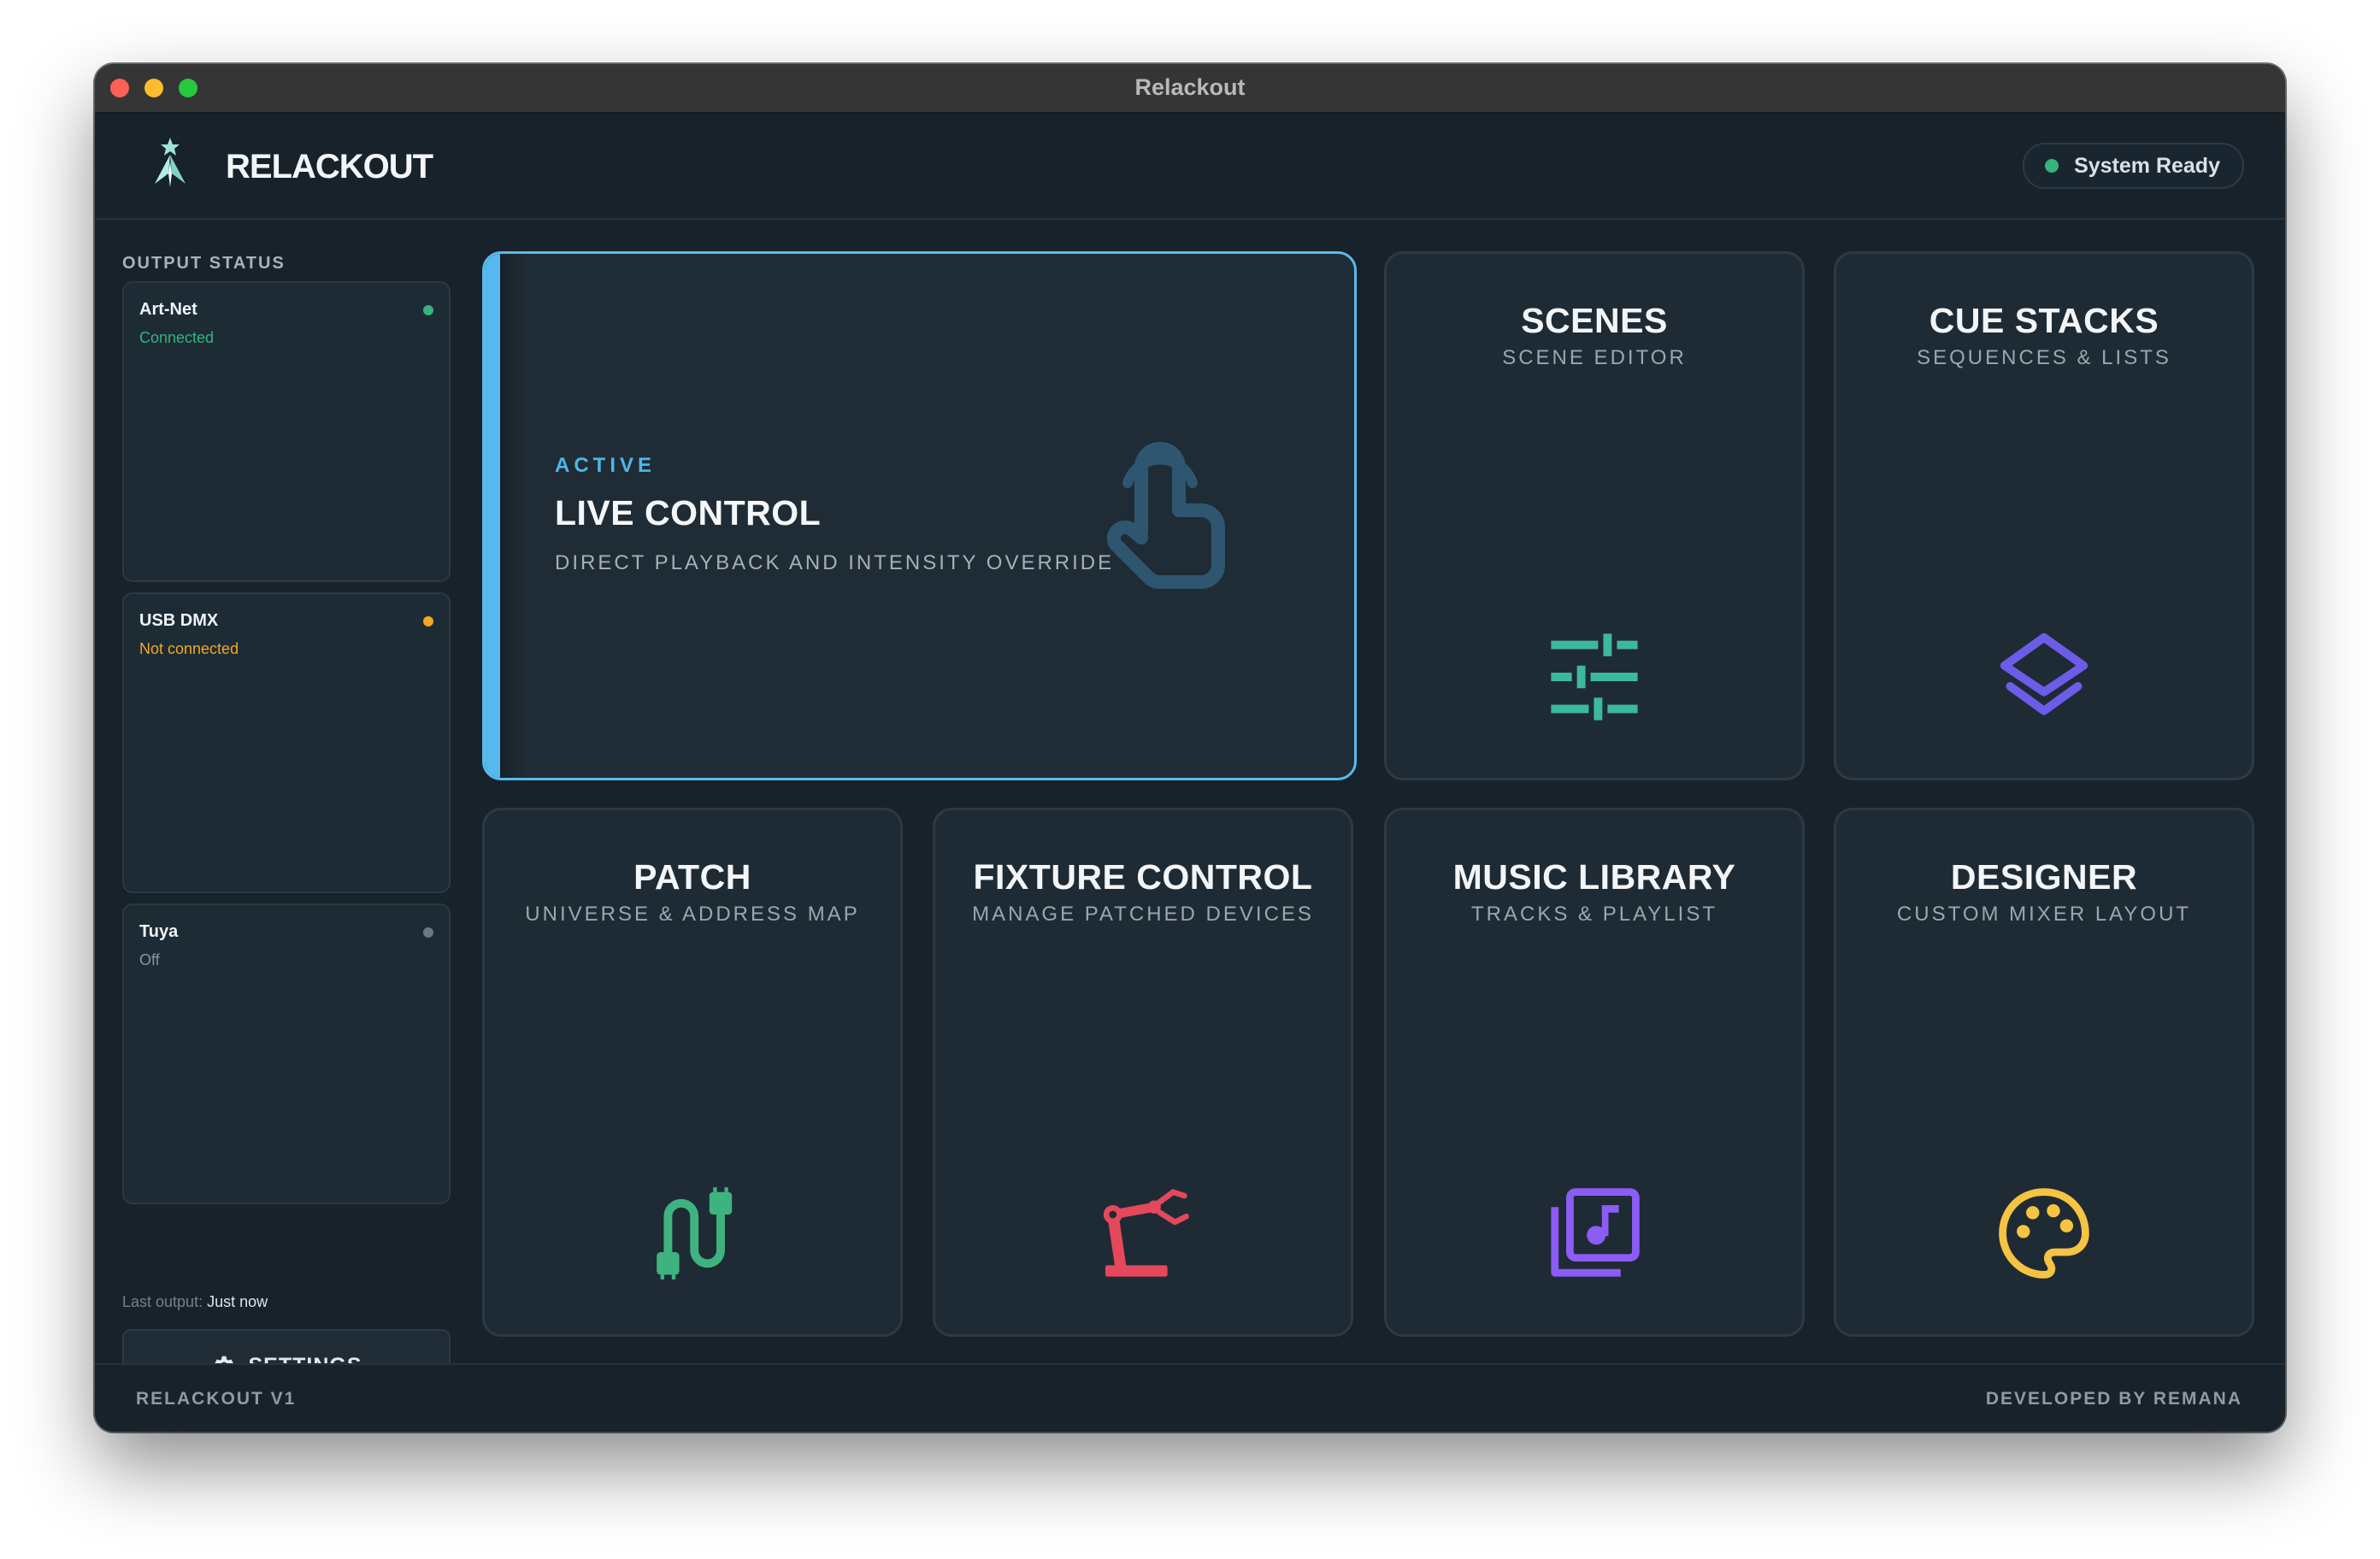 This screenshot has width=2380, height=1559. Describe the element at coordinates (204, 263) in the screenshot. I see `output-status-title: OUTPUT STATUS` at that location.